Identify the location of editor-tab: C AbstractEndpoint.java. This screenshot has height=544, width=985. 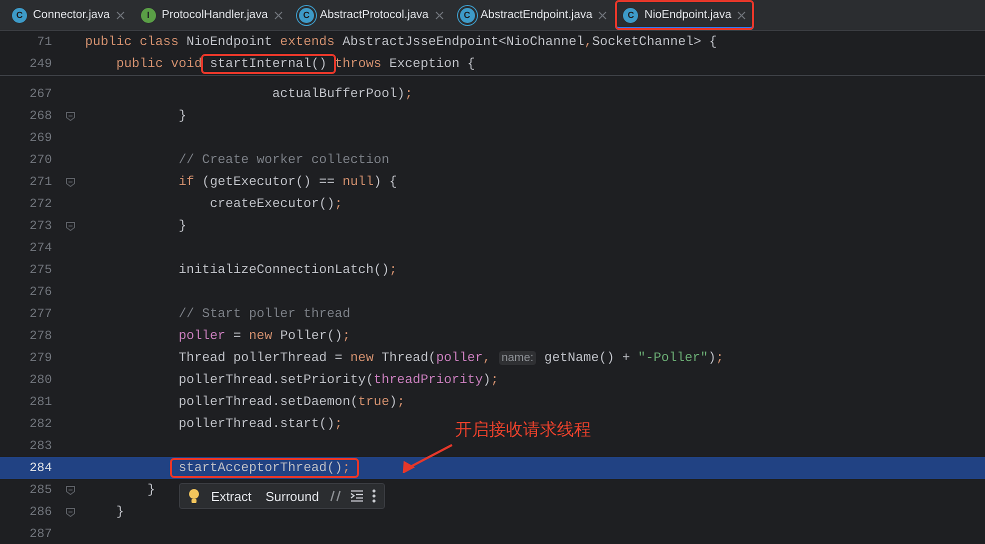
(534, 15).